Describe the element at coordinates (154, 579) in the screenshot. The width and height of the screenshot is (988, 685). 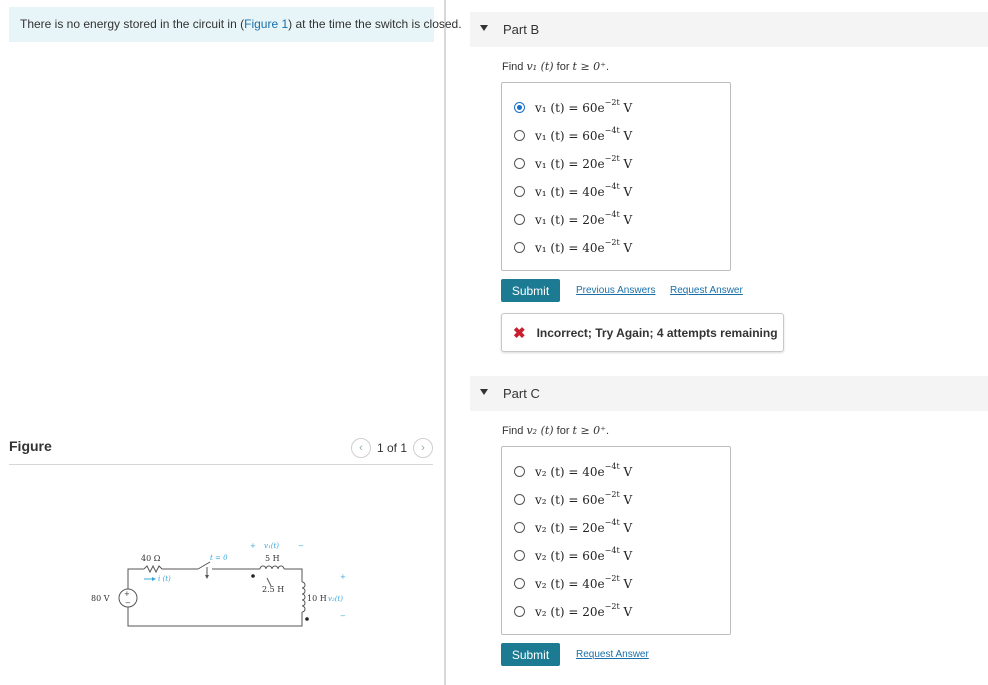
I see `current-arrowhead` at that location.